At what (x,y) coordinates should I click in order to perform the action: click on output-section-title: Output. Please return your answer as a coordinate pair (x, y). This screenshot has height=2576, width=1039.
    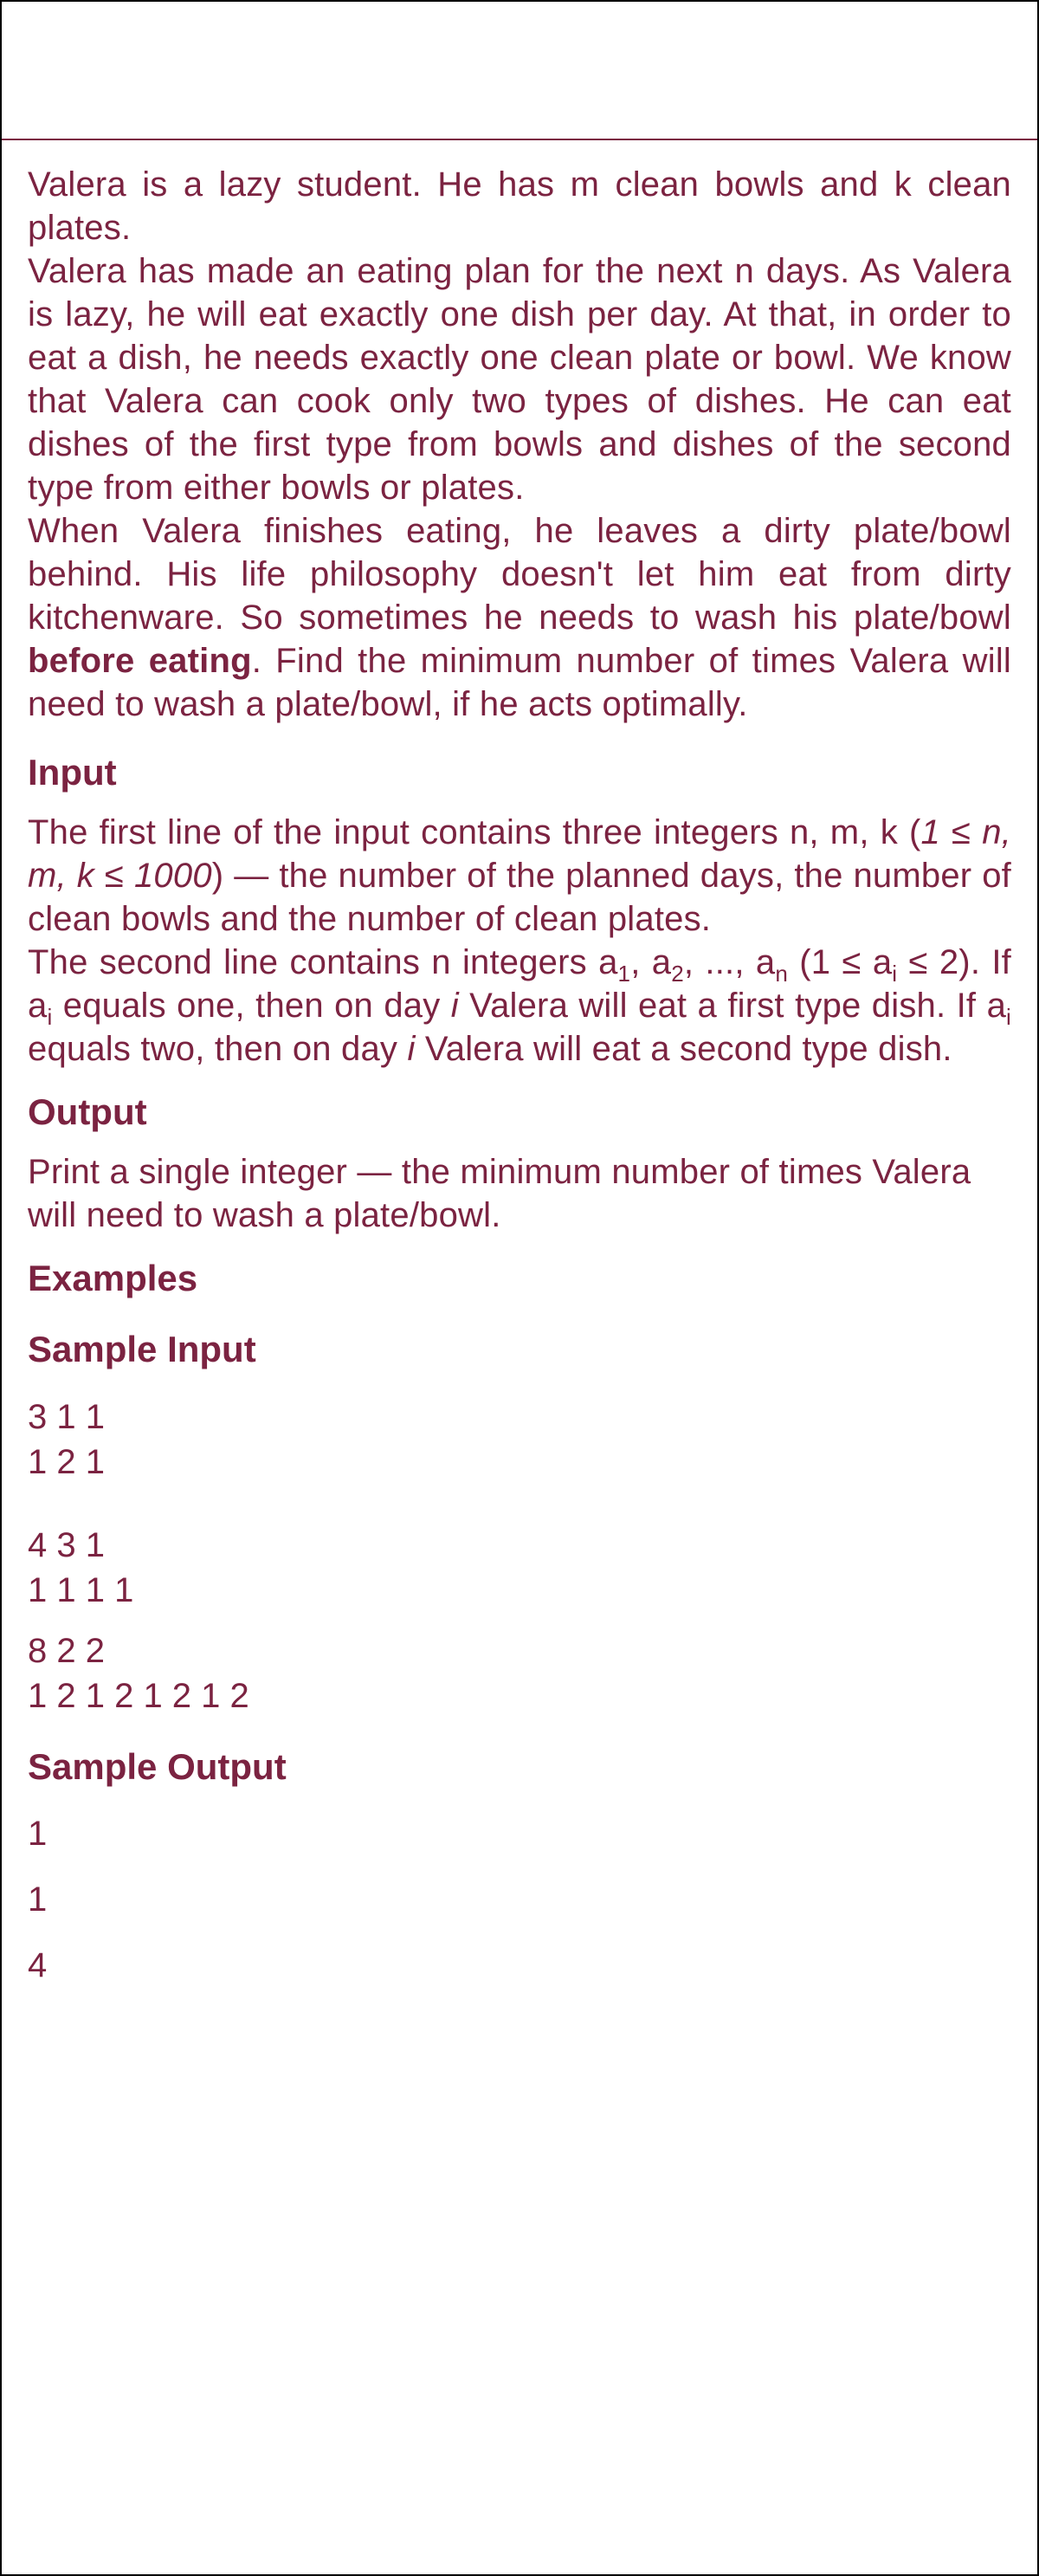
    Looking at the image, I should click on (87, 1111).